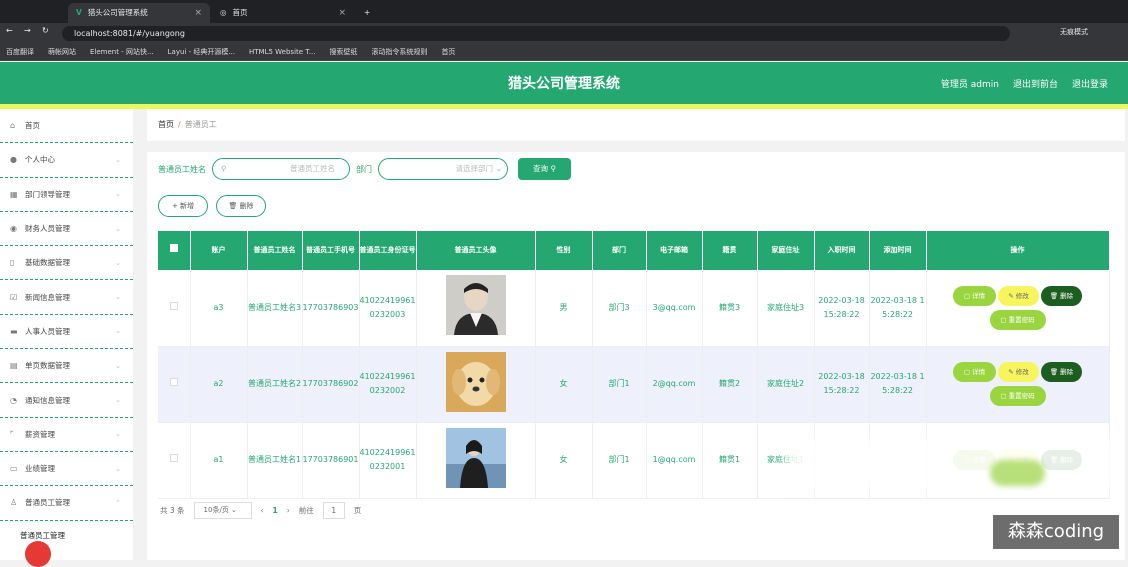 The image size is (1128, 567). Describe the element at coordinates (443, 169) in the screenshot. I see `dept-select: 请选择部门 ⌄` at that location.